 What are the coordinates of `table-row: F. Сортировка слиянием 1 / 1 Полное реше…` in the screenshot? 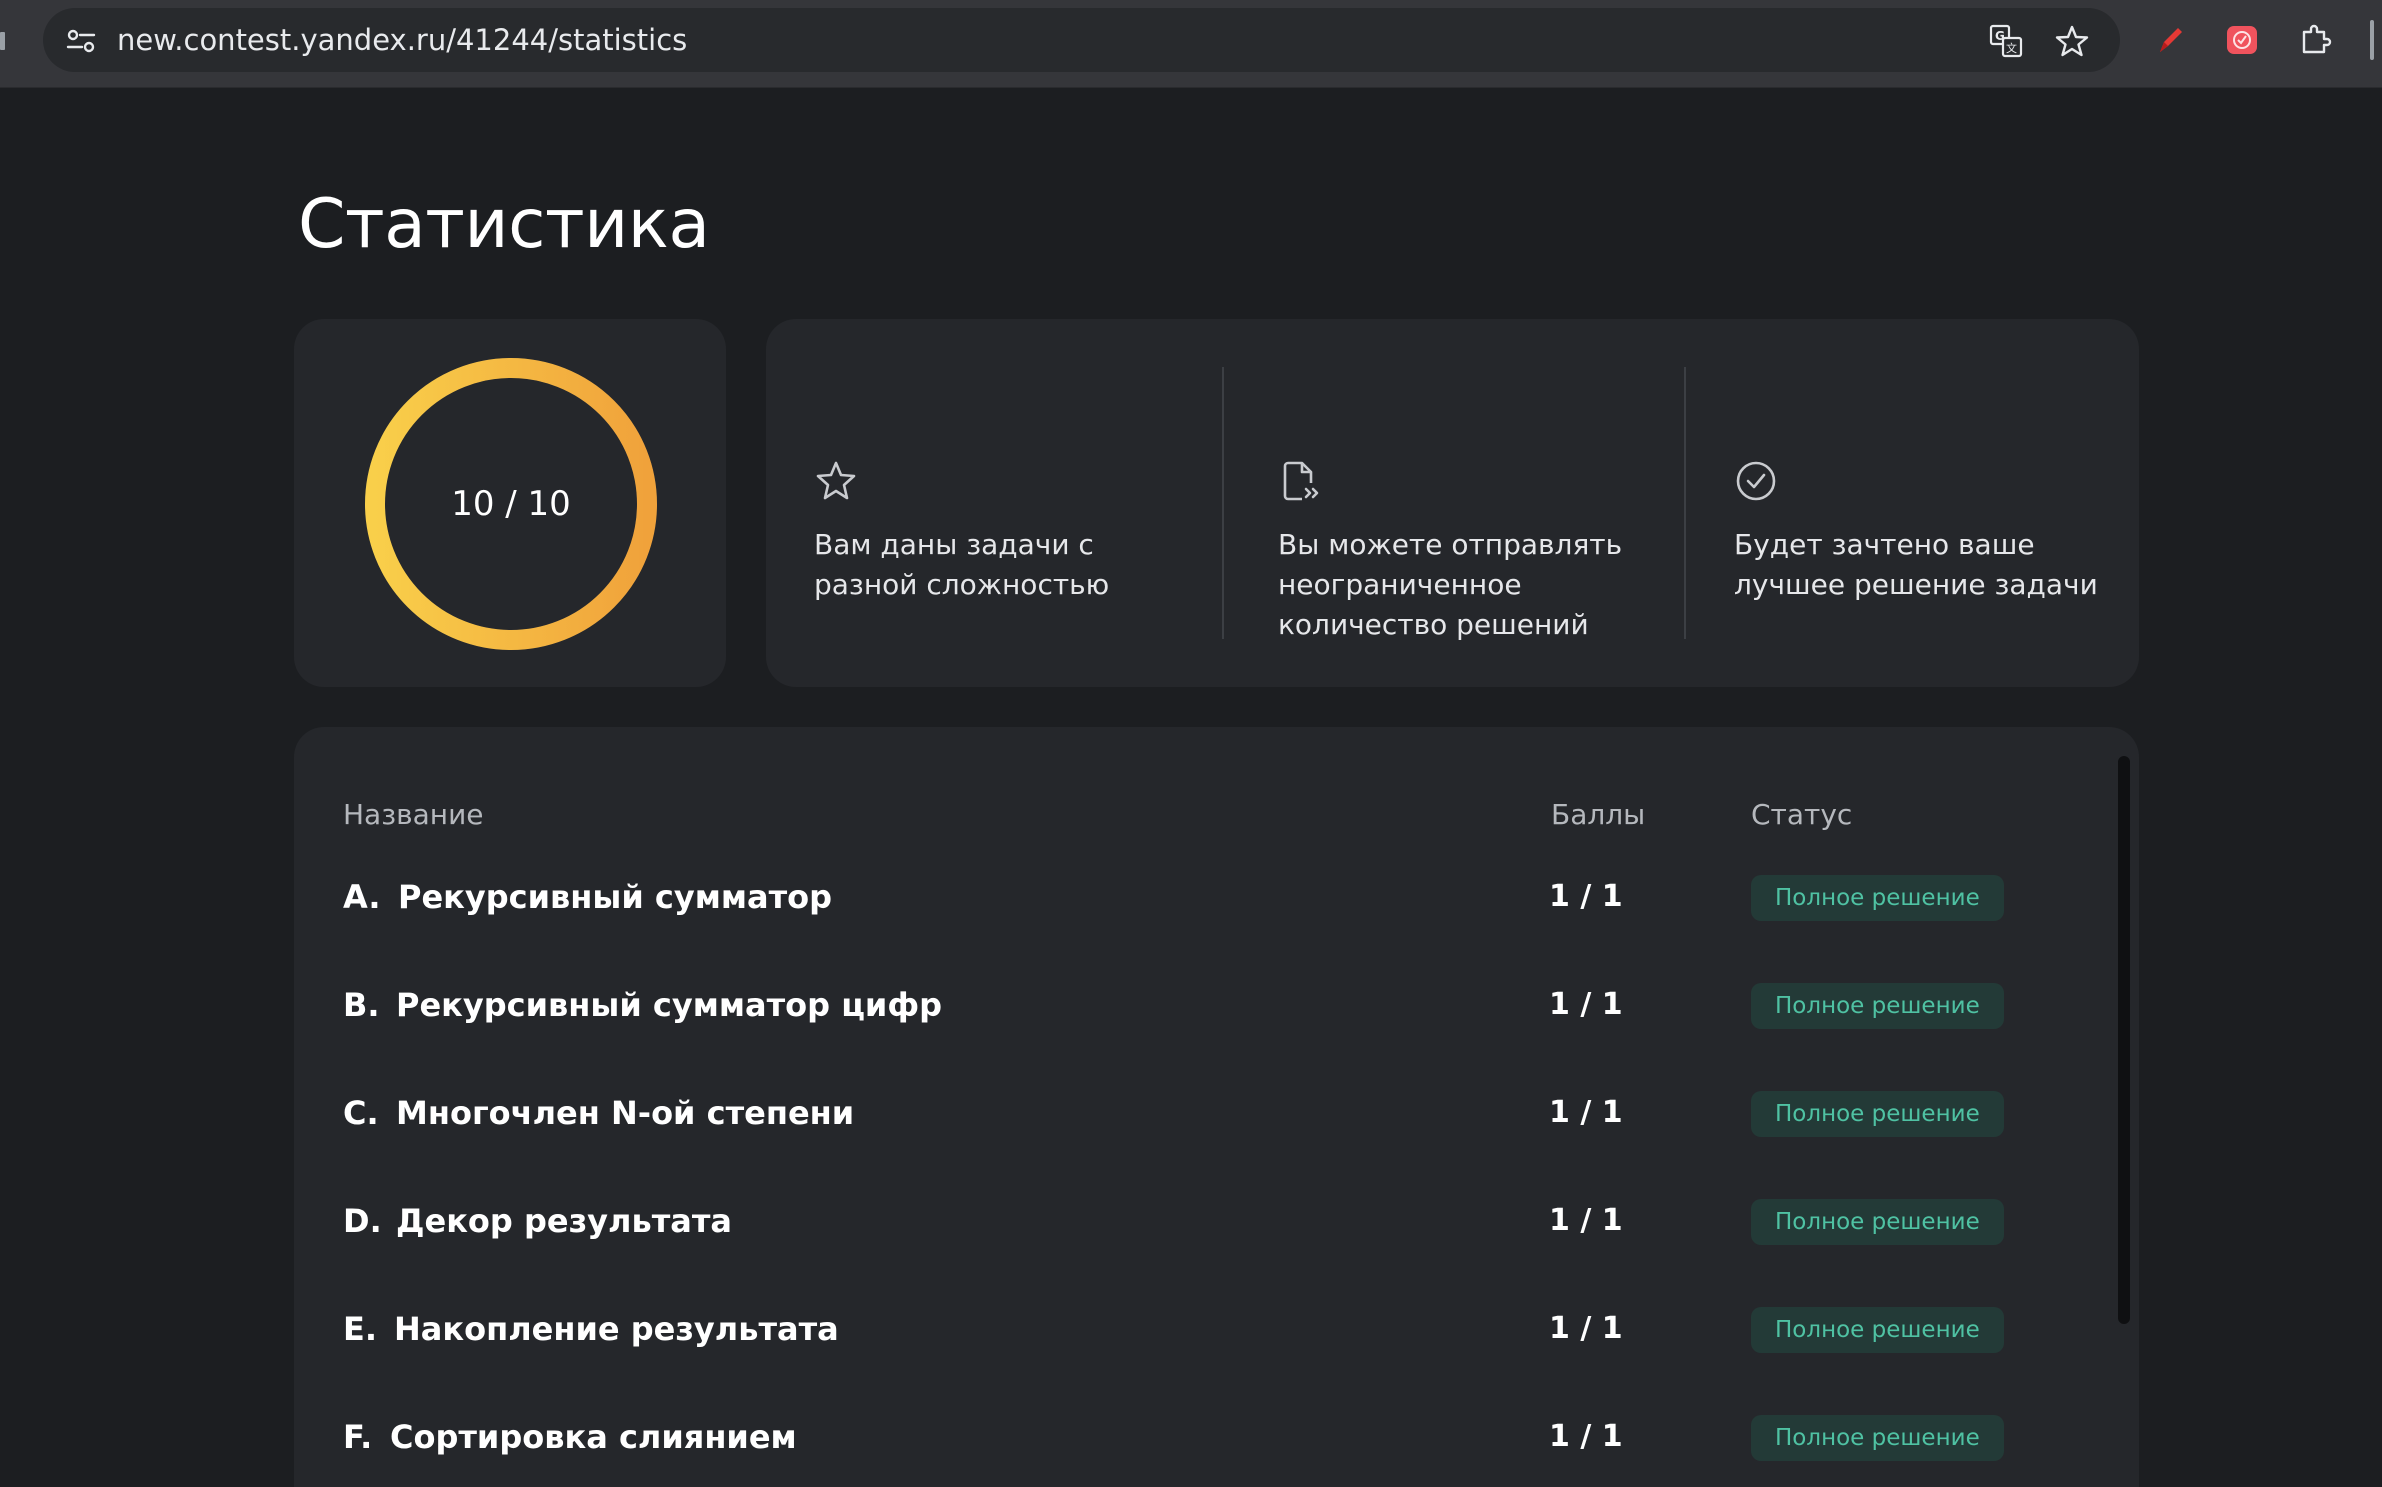 It's located at (1191, 1437).